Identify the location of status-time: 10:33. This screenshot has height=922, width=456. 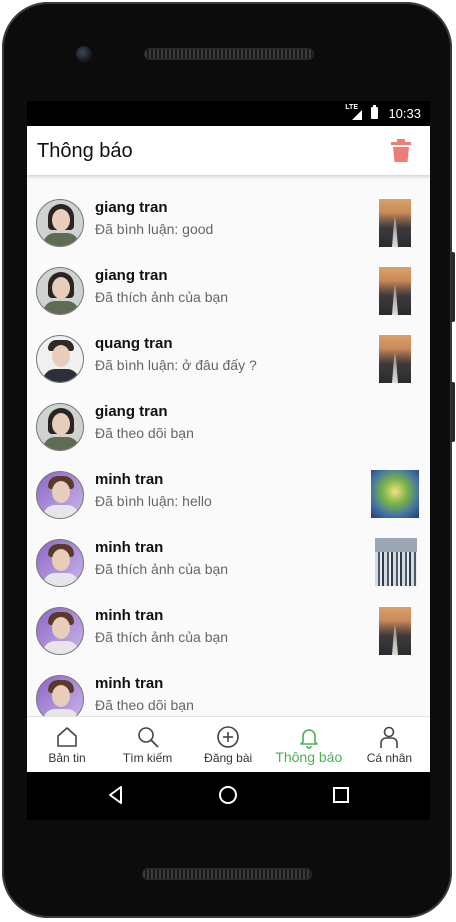
(404, 113).